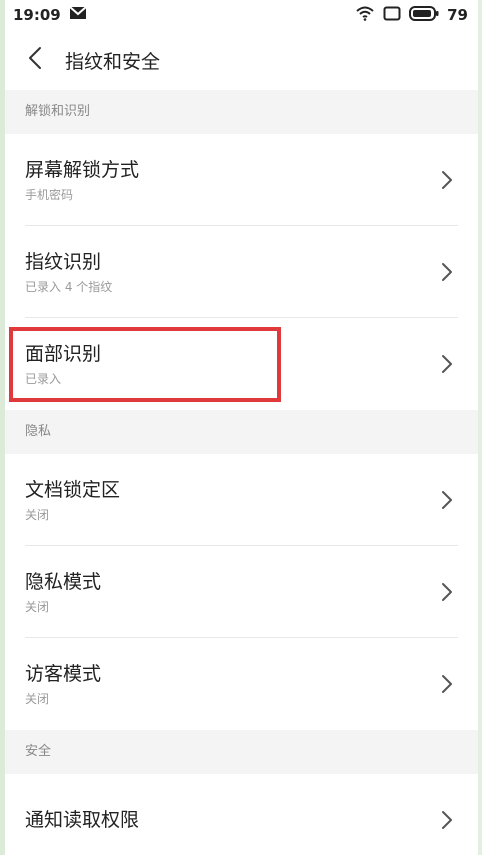 The image size is (482, 866). What do you see at coordinates (113, 61) in the screenshot?
I see `page-title: 指纹和安全` at bounding box center [113, 61].